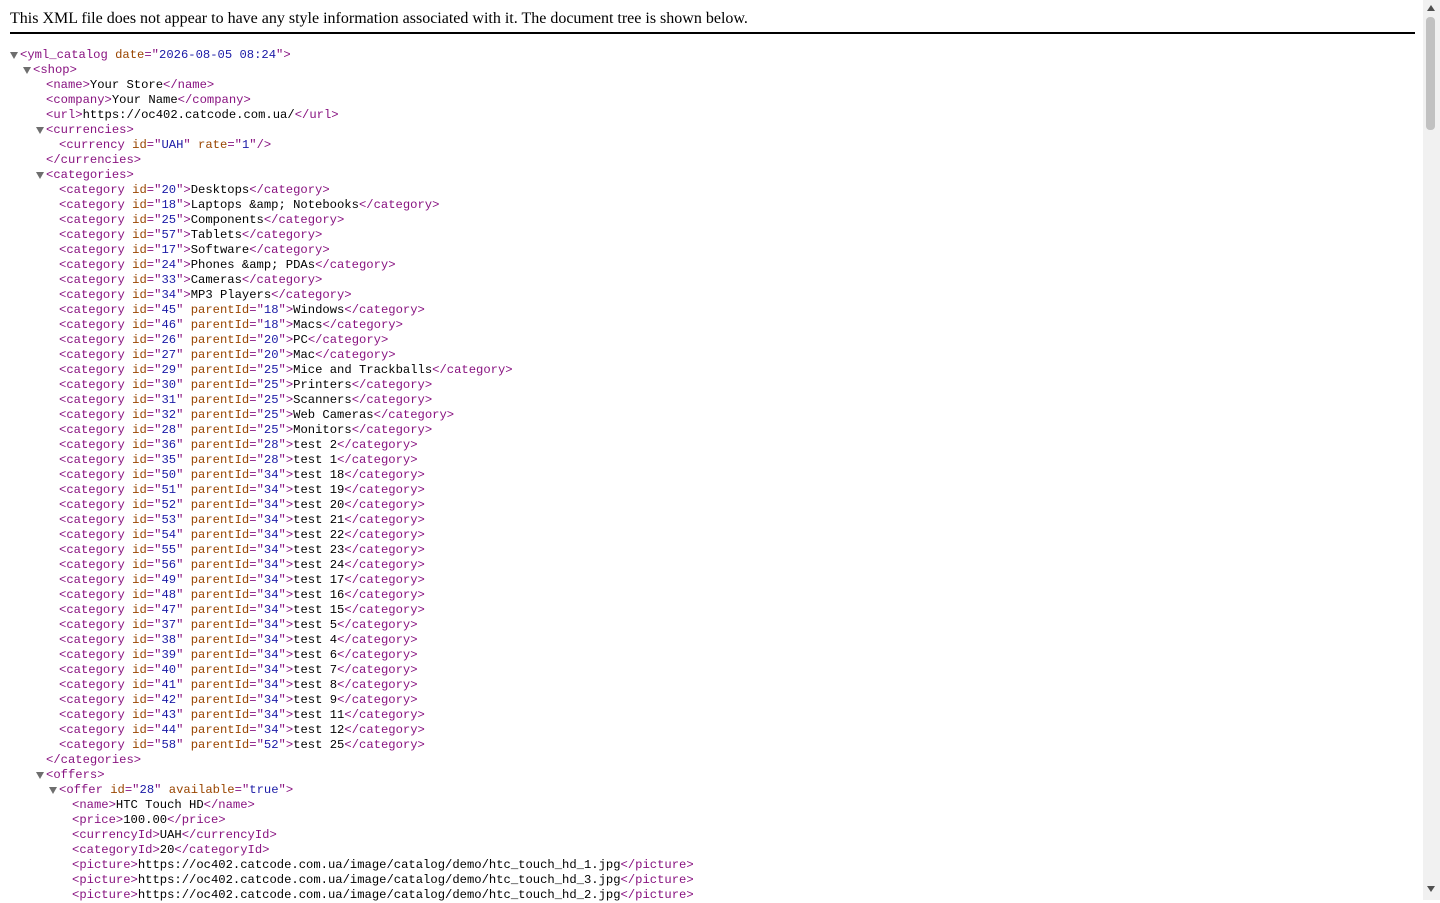  What do you see at coordinates (260, 145) in the screenshot?
I see `xml-token: "/>` at bounding box center [260, 145].